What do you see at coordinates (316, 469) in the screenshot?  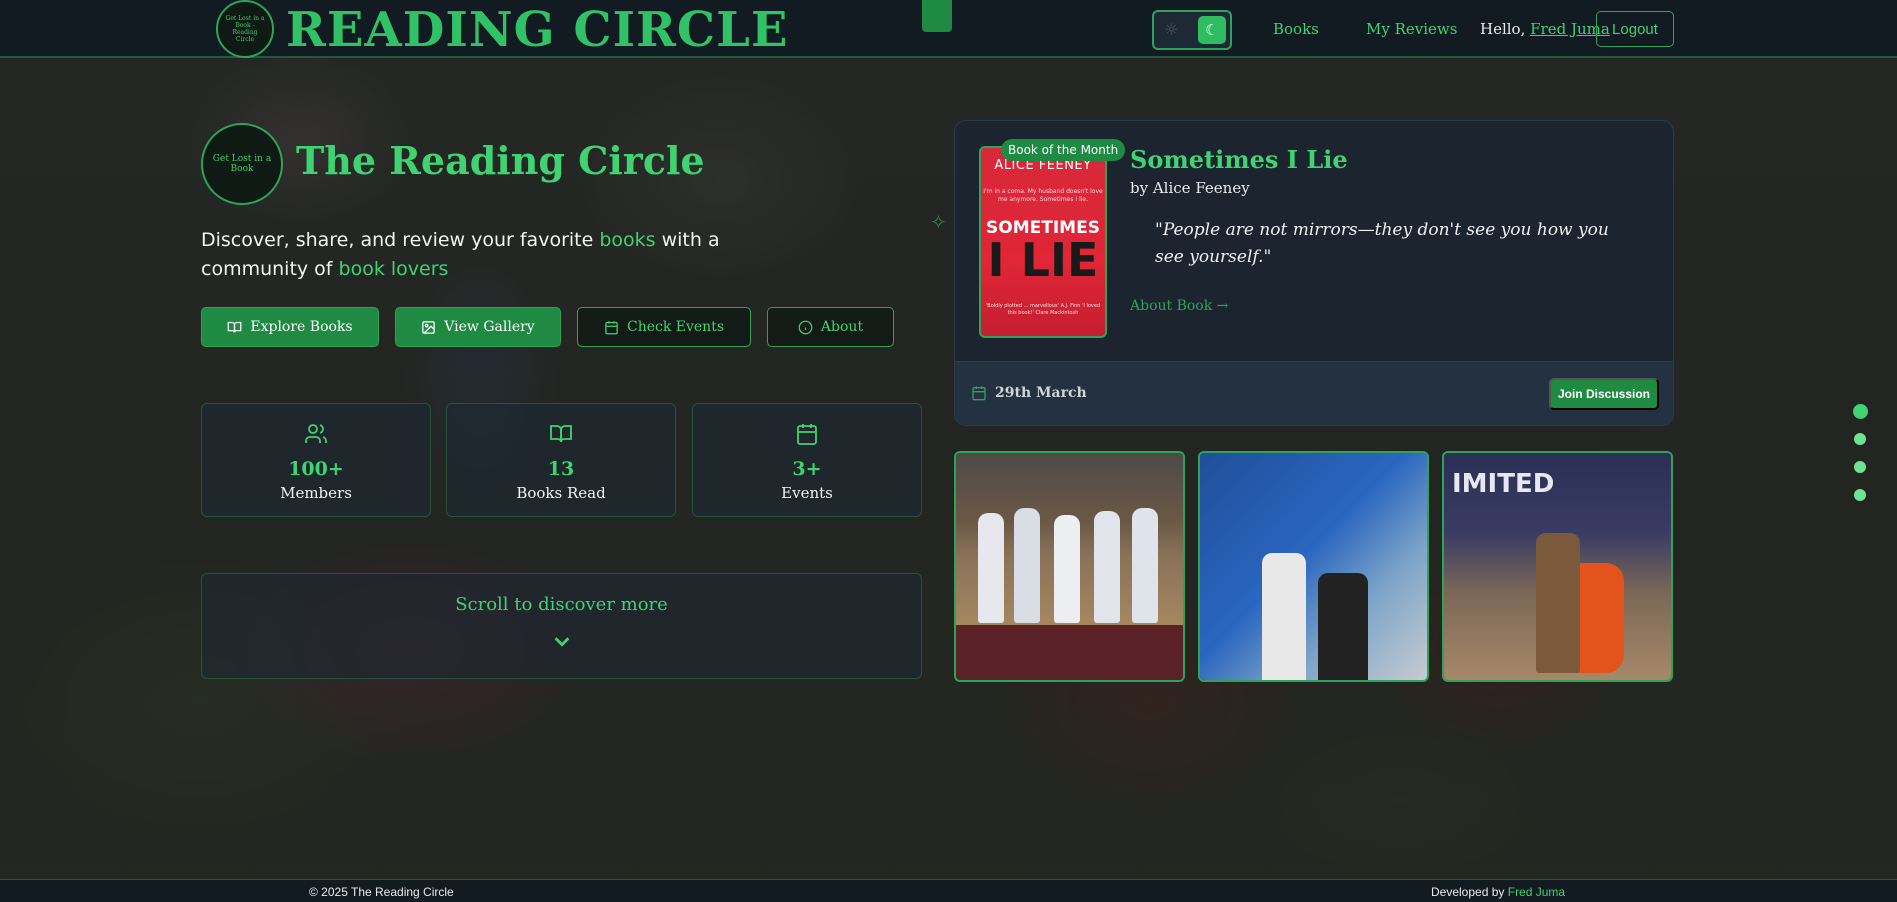 I see `stat-value: 100+` at bounding box center [316, 469].